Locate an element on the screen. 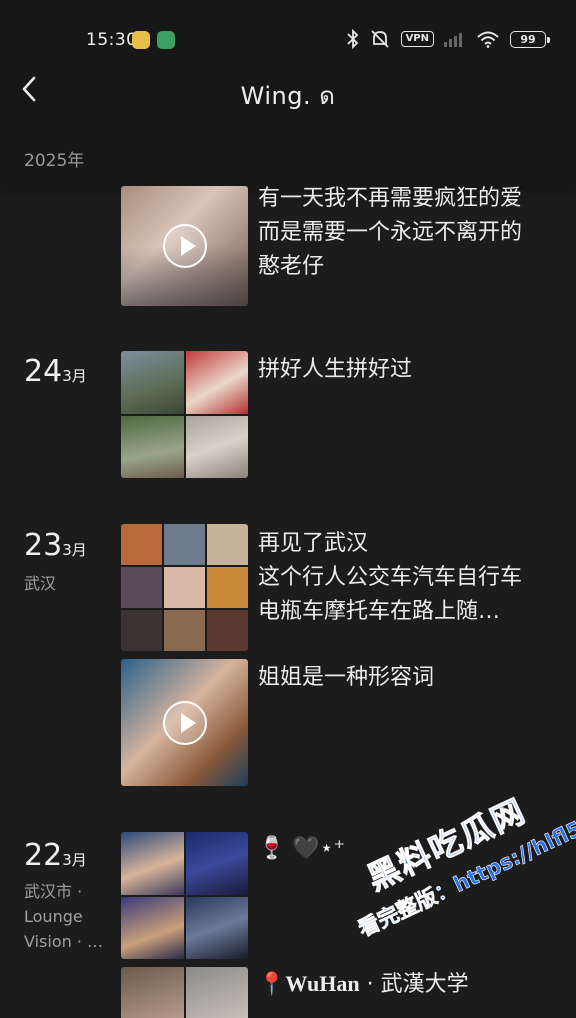 The width and height of the screenshot is (576, 1018). entry-day: 23 is located at coordinates (43, 545).